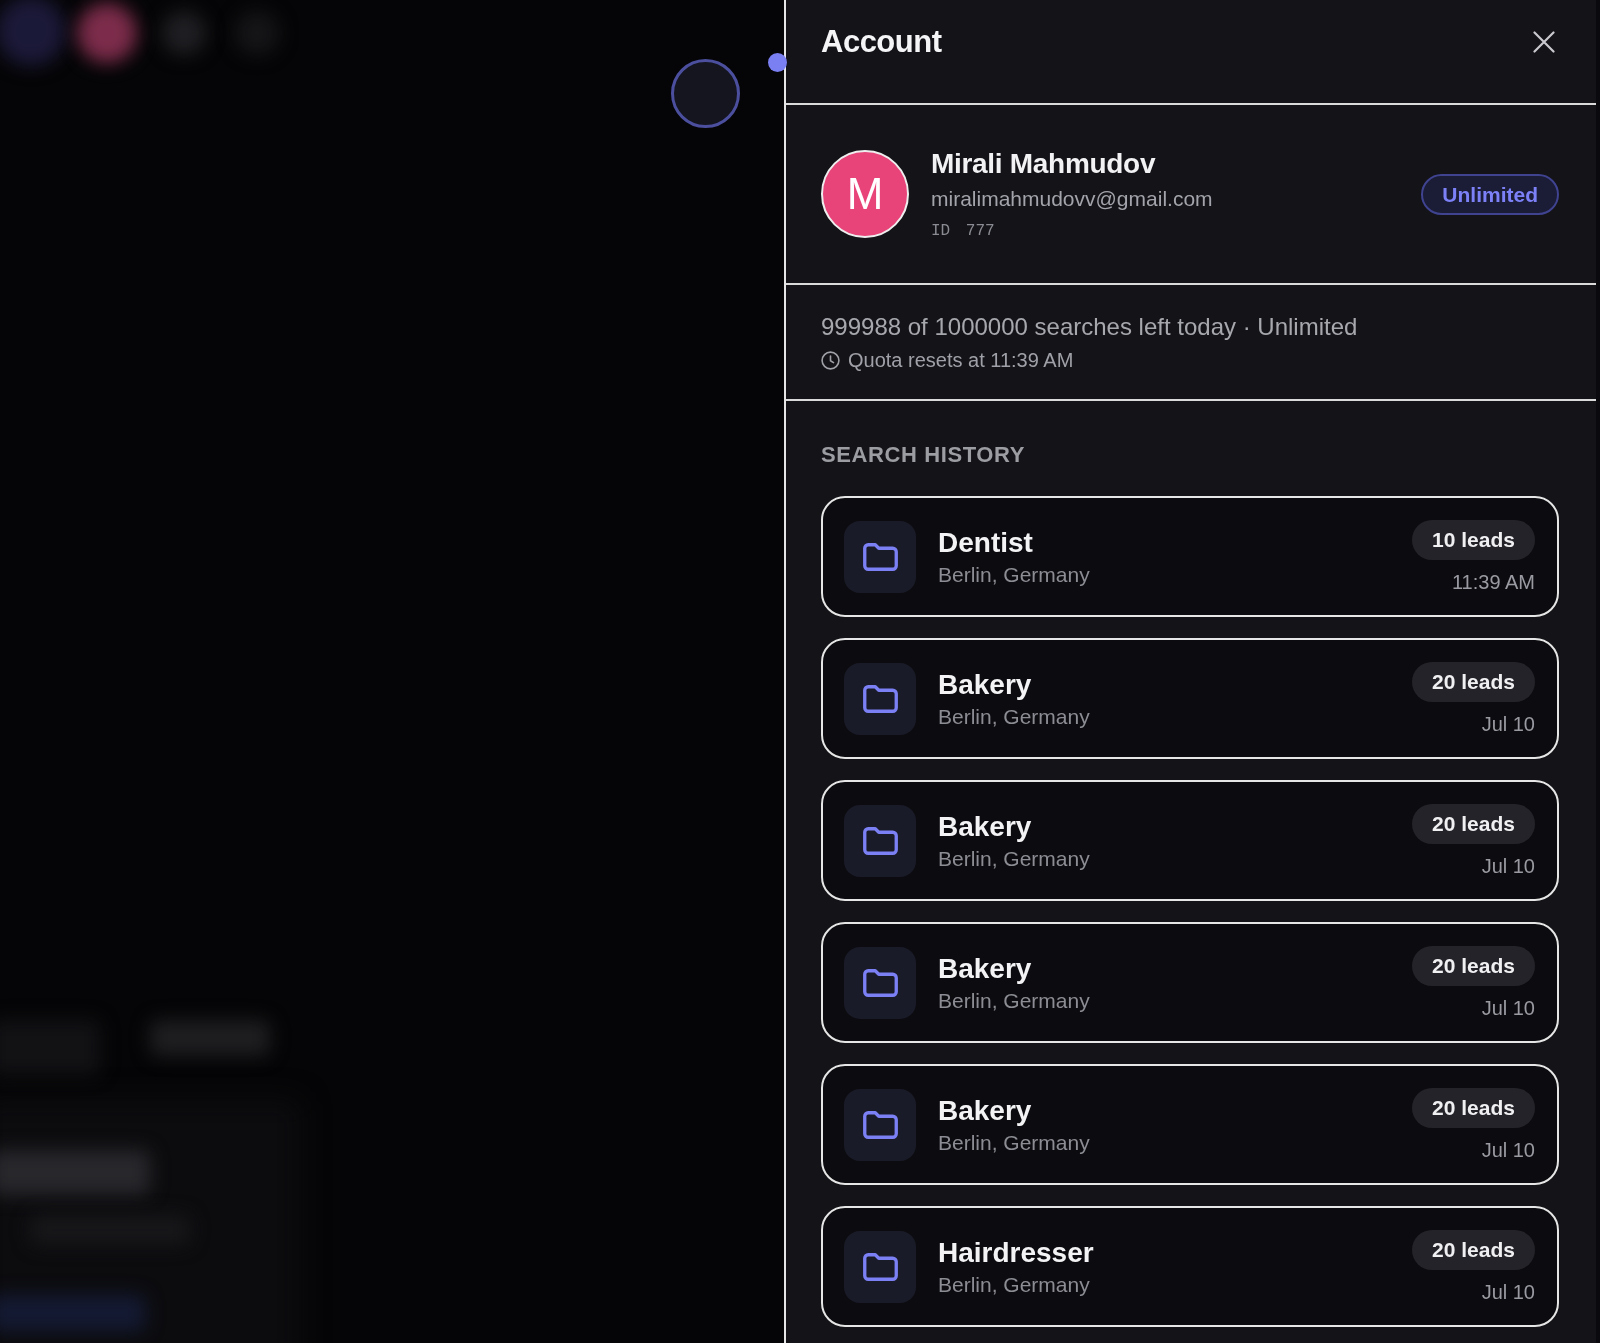 This screenshot has width=1600, height=1343. What do you see at coordinates (1072, 198) in the screenshot?
I see `user-email: miralimahmudovv@gmail.com` at bounding box center [1072, 198].